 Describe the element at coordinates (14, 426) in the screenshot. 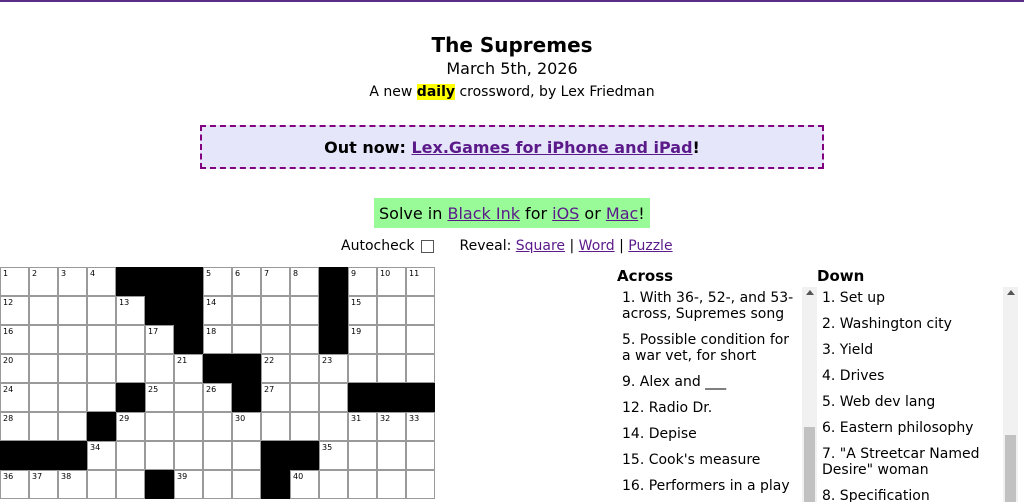

I see `grid-cell: 28` at that location.